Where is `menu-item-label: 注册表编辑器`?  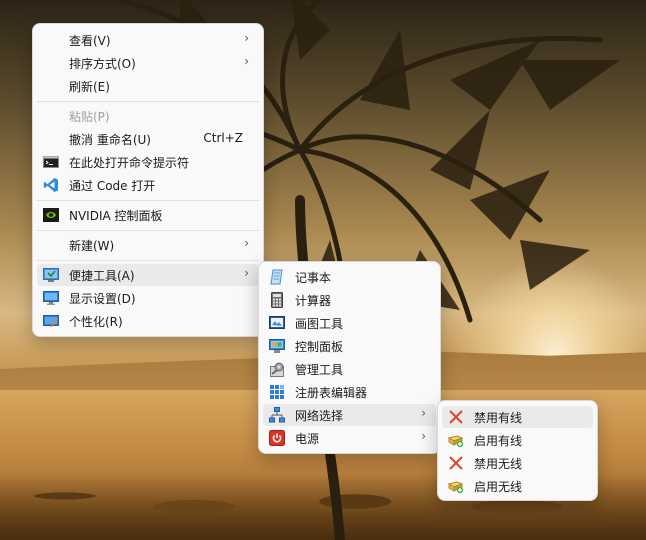
menu-item-label: 注册表编辑器 is located at coordinates (331, 393).